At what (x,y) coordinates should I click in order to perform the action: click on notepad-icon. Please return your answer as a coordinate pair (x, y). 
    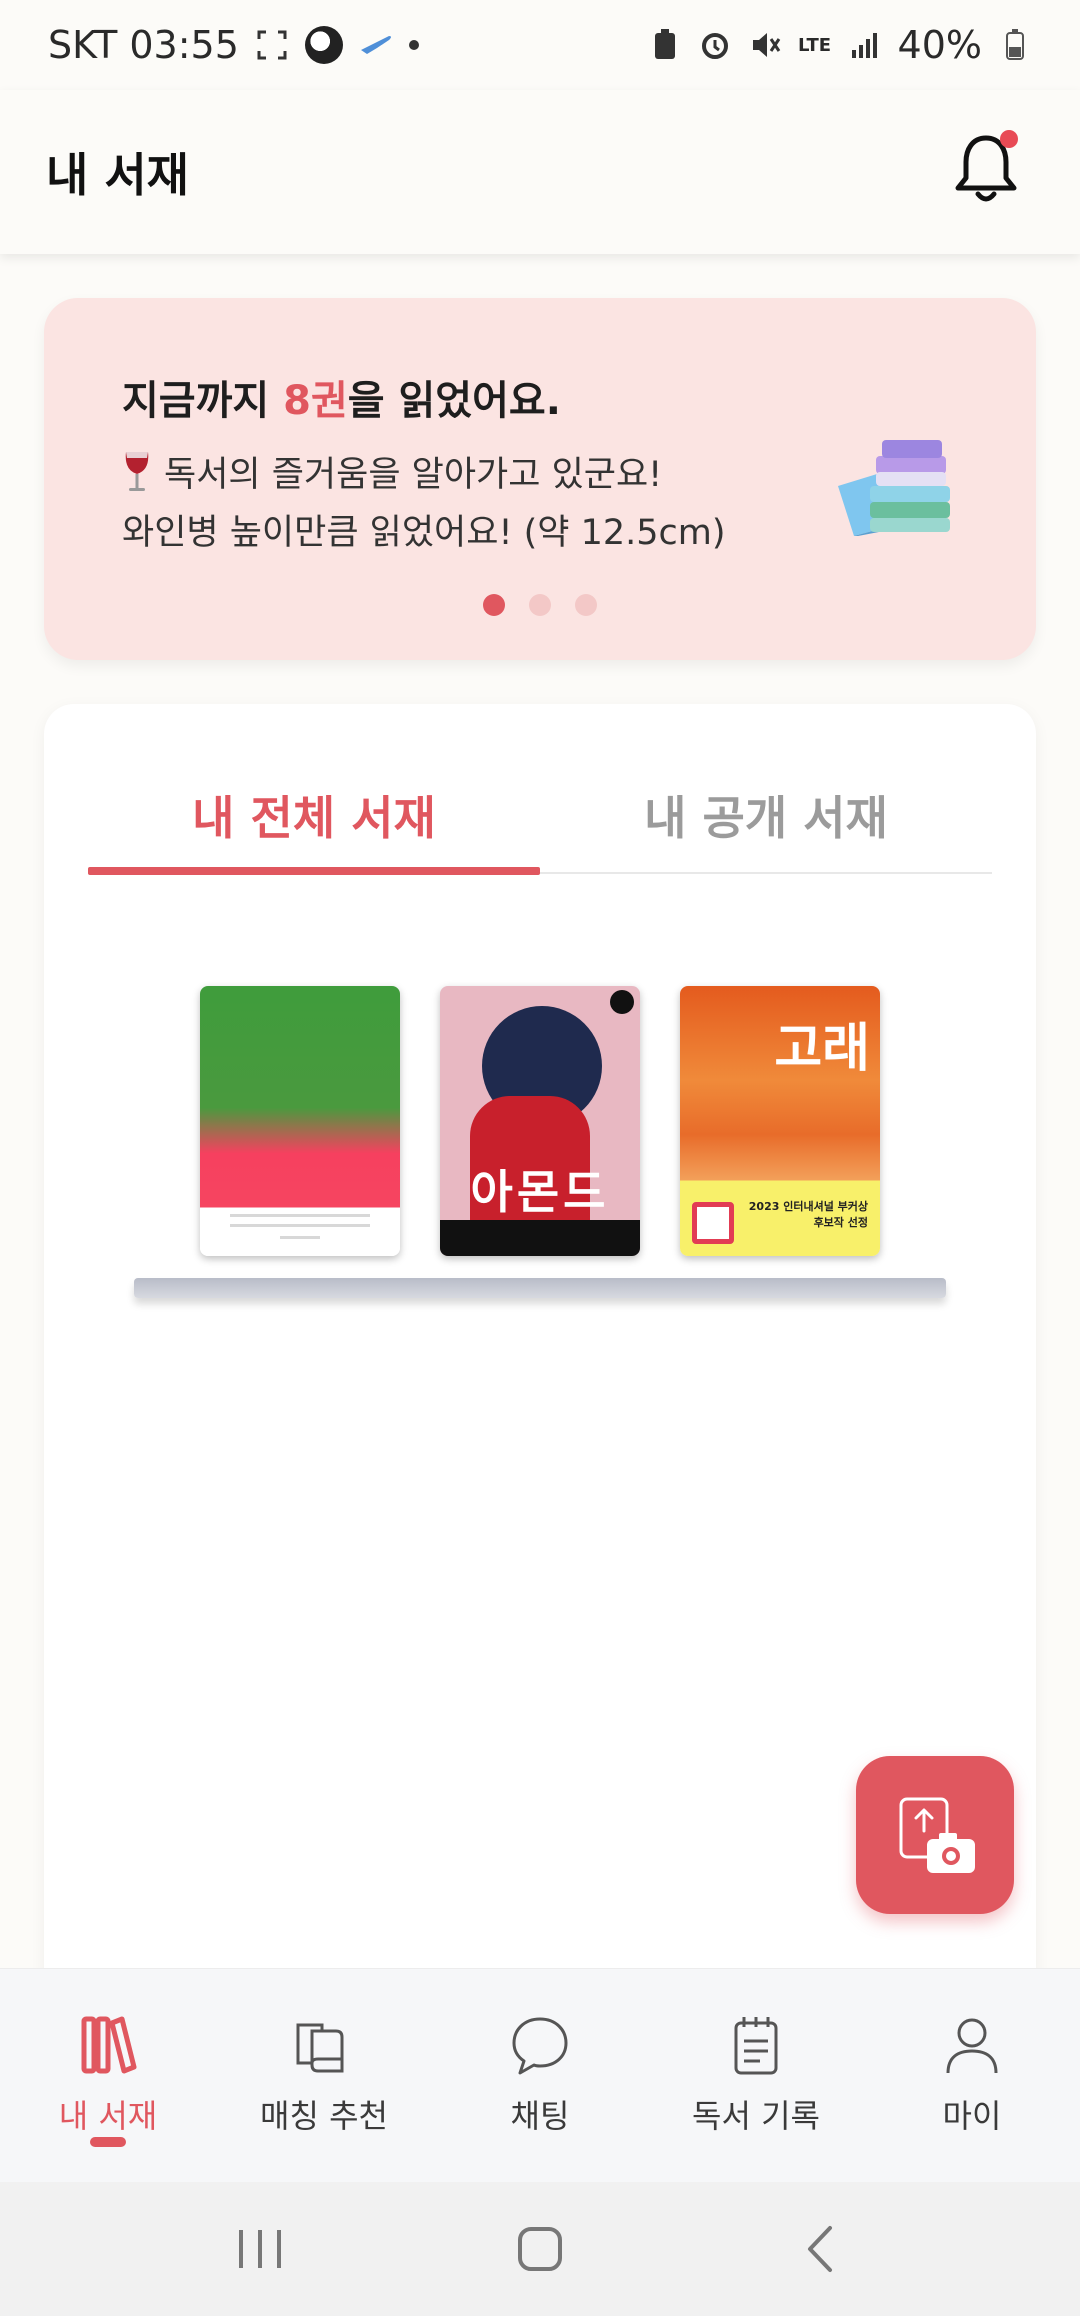
    Looking at the image, I should click on (756, 2046).